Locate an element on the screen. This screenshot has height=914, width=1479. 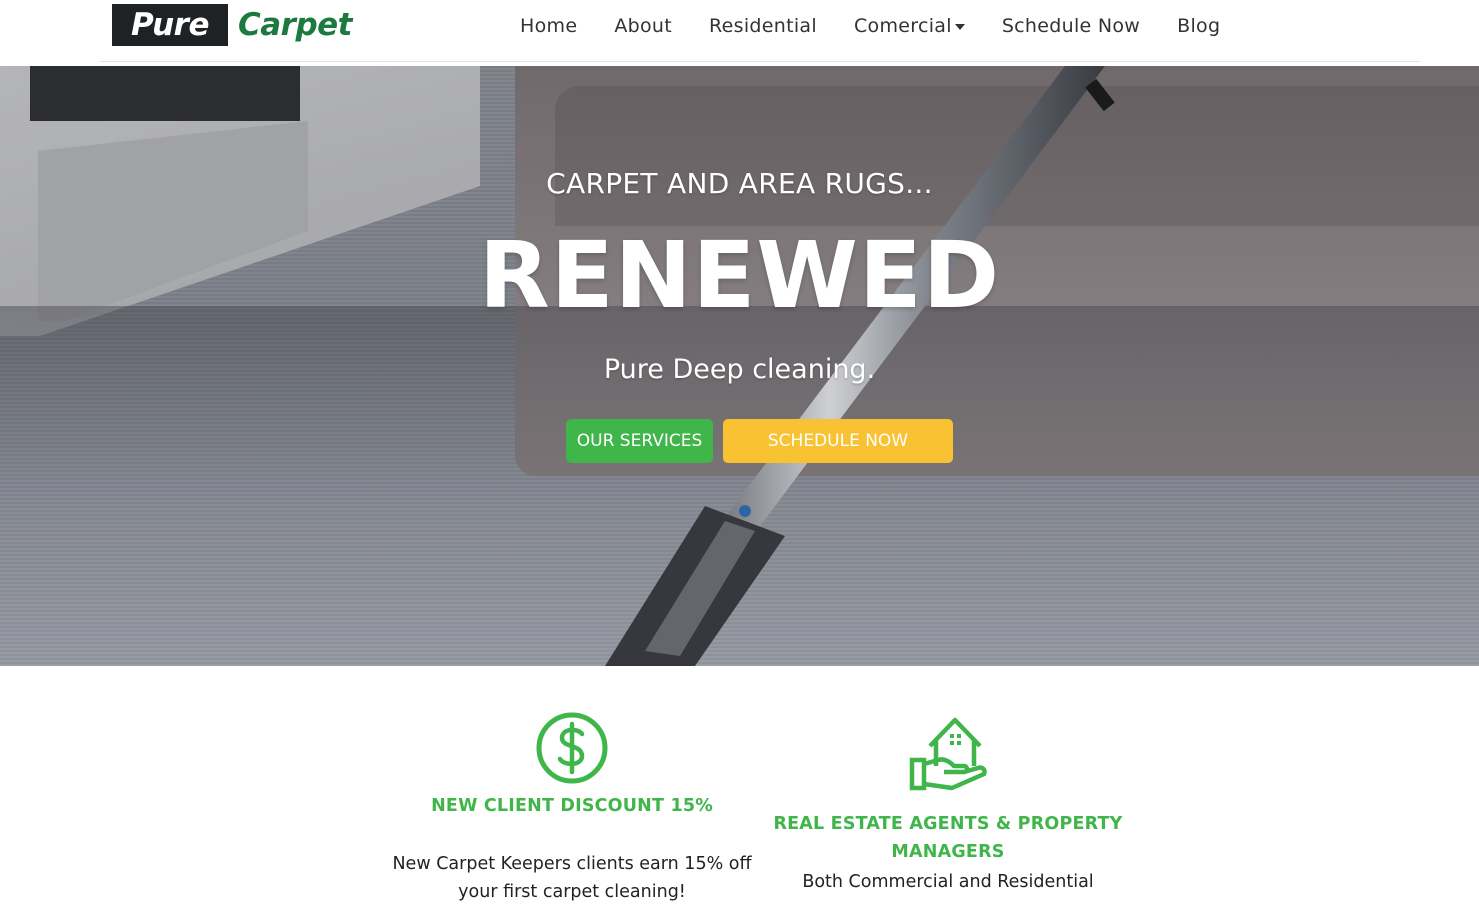
nav-blog-label: Blog is located at coordinates (1199, 26).